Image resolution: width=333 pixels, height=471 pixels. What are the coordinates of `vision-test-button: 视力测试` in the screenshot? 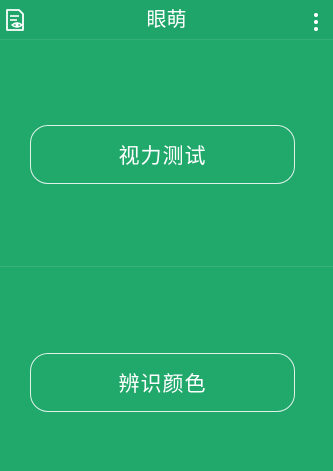 It's located at (162, 154).